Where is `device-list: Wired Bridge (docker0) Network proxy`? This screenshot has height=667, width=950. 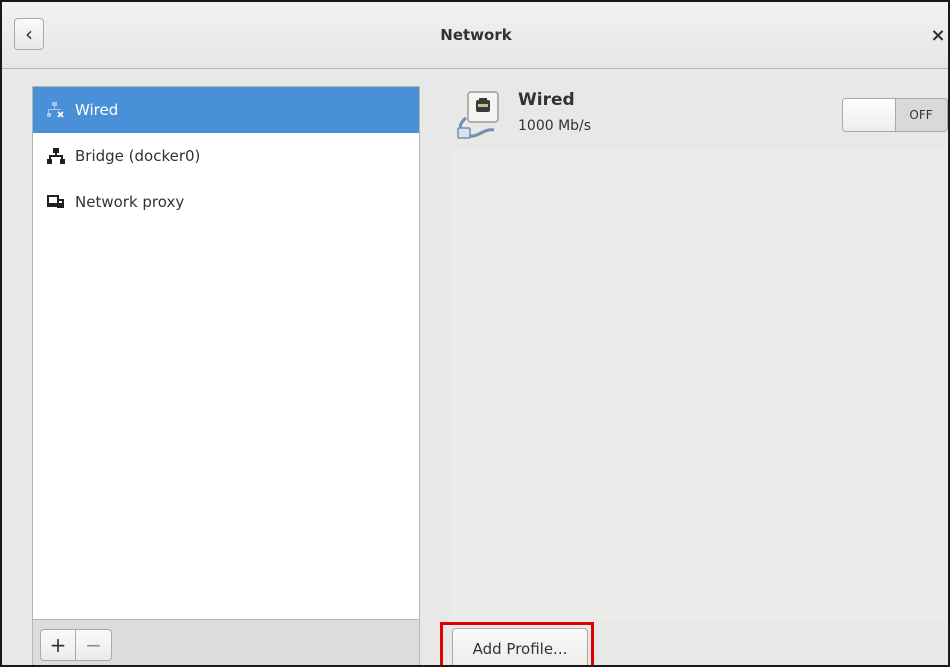
device-list: Wired Bridge (docker0) Network proxy is located at coordinates (226, 156).